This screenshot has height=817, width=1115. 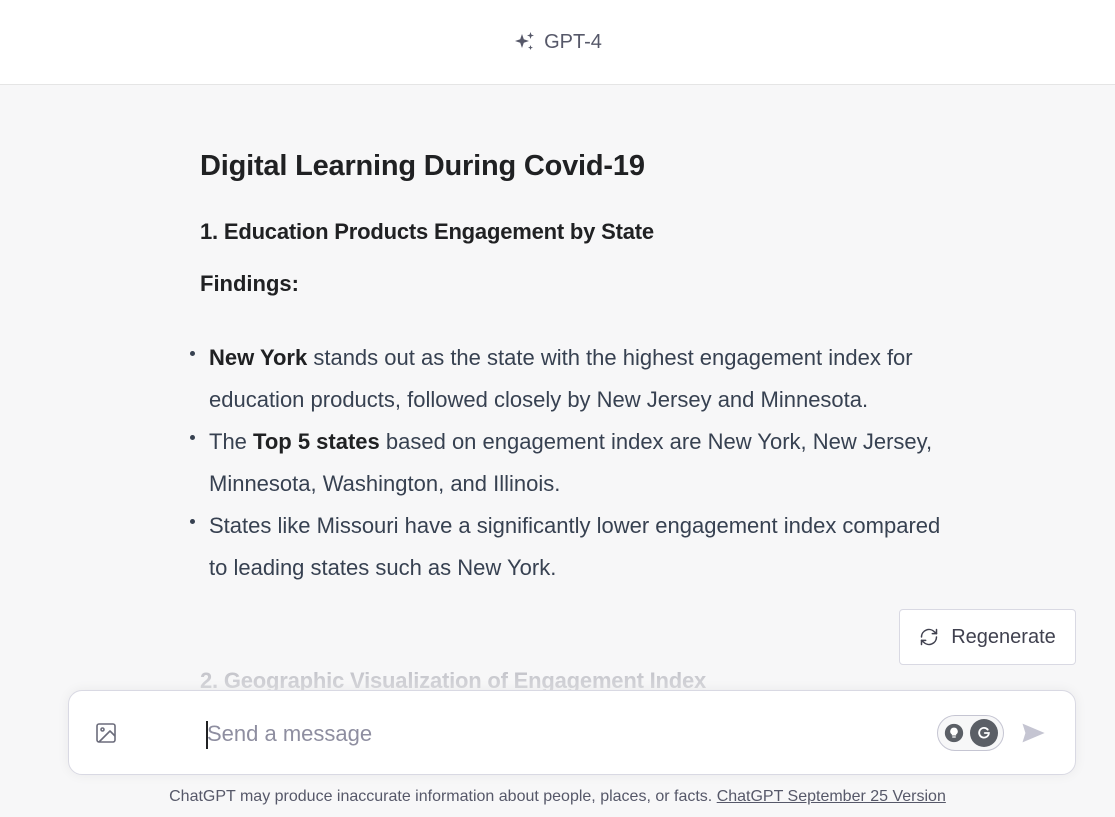 I want to click on refresh-icon, so click(x=929, y=637).